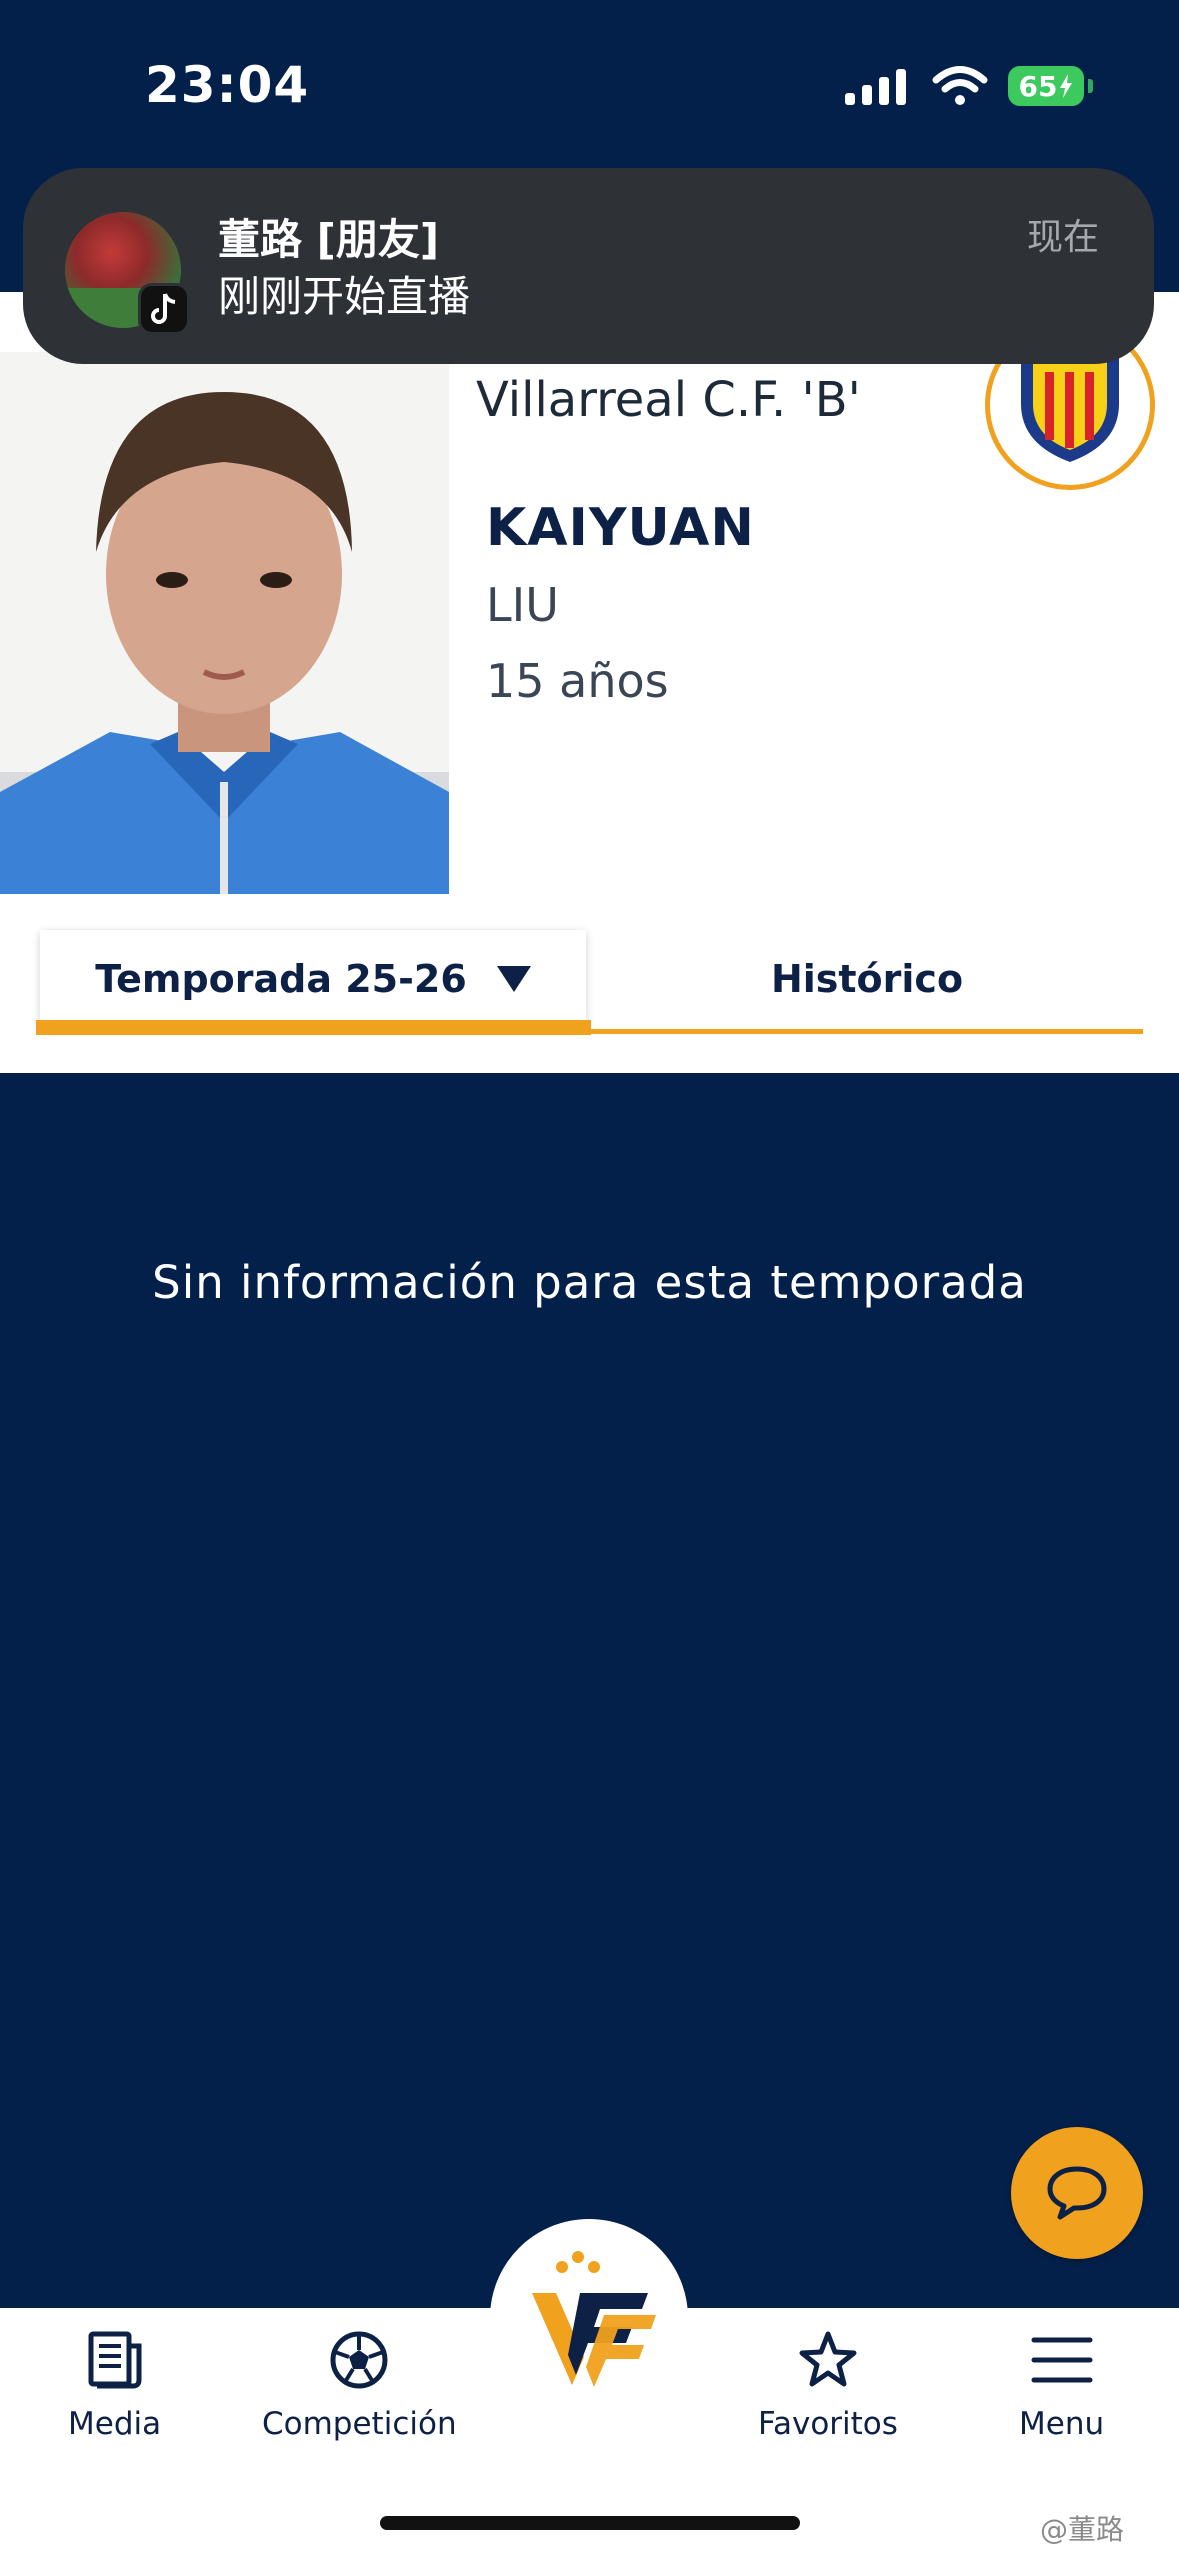 This screenshot has height=2556, width=1179. What do you see at coordinates (313, 1027) in the screenshot?
I see `tab-active-indicator` at bounding box center [313, 1027].